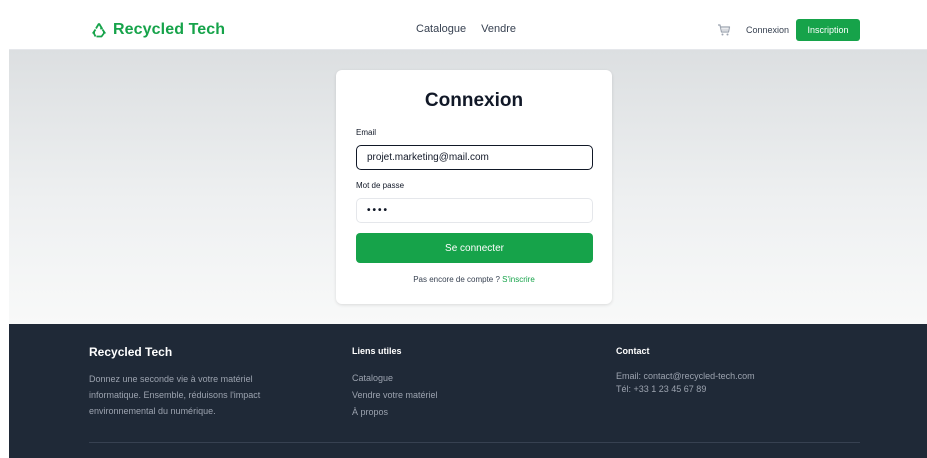 The height and width of the screenshot is (458, 927). I want to click on logo: Recycled Tech, so click(158, 30).